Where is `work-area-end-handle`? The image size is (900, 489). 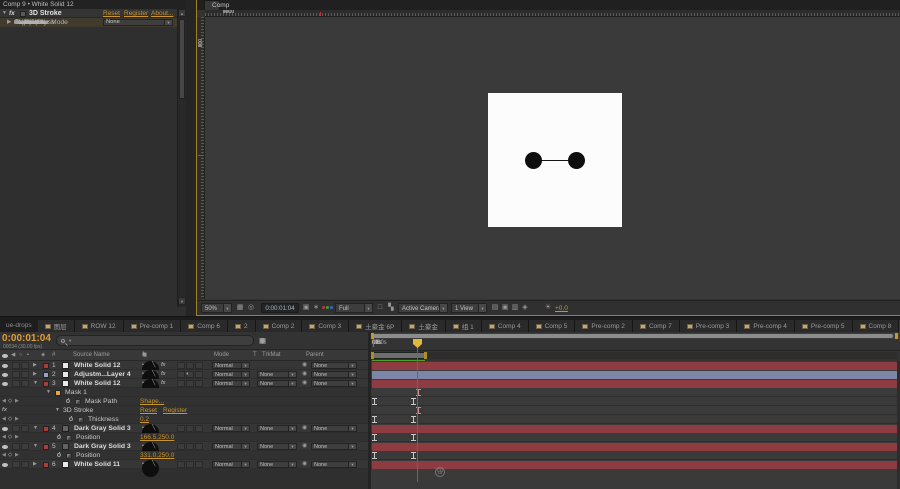
work-area-end-handle is located at coordinates (425, 355).